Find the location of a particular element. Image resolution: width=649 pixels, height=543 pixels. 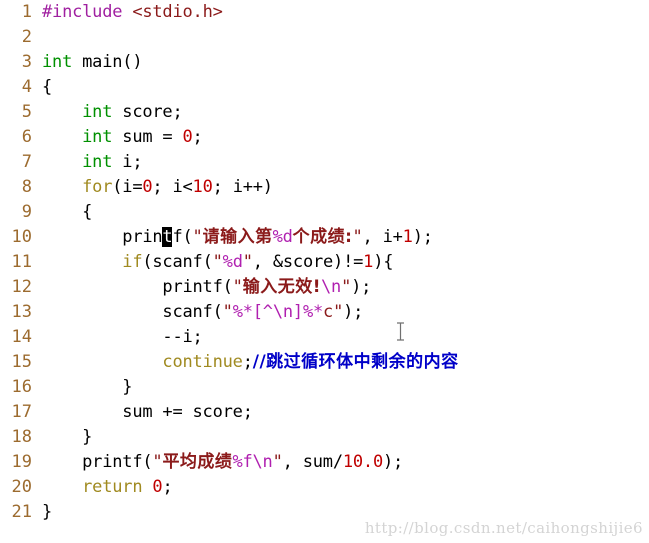

code-line: 17 sum += score; is located at coordinates (324, 412).